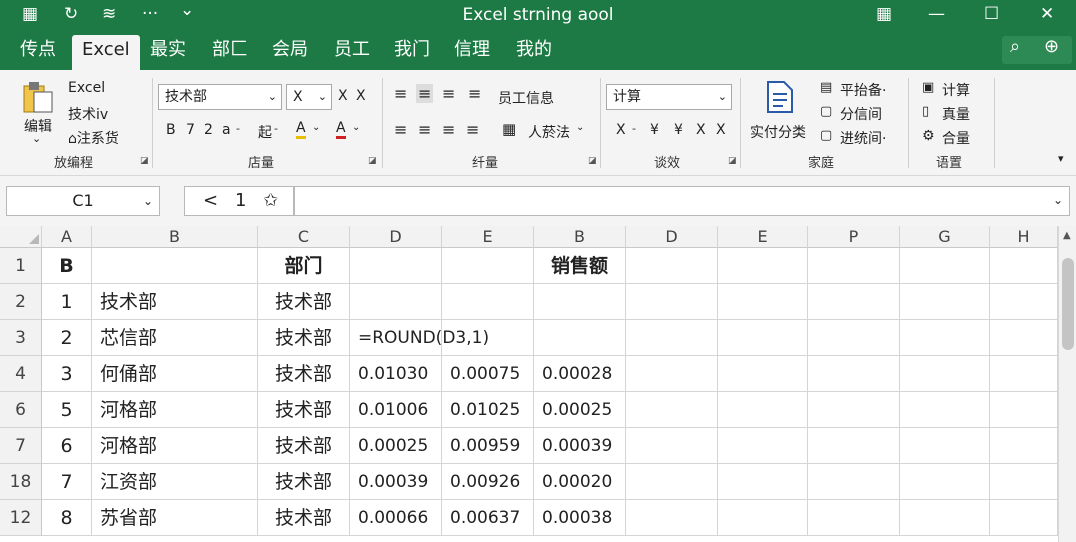 Image resolution: width=1076 pixels, height=542 pixels. I want to click on nav-number: 1, so click(240, 200).